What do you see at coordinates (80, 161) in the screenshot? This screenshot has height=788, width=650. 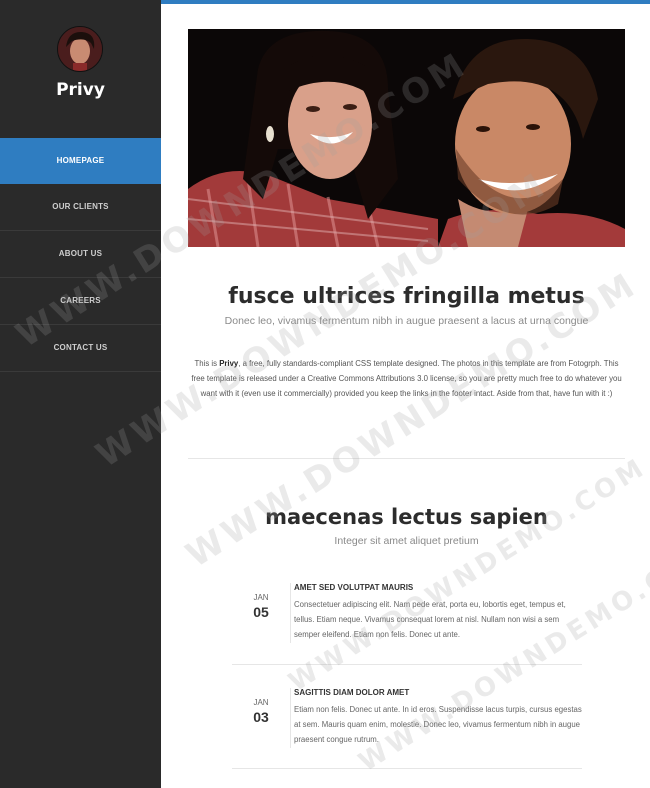 I see `nav-item-homepage: HOMEPAGE` at bounding box center [80, 161].